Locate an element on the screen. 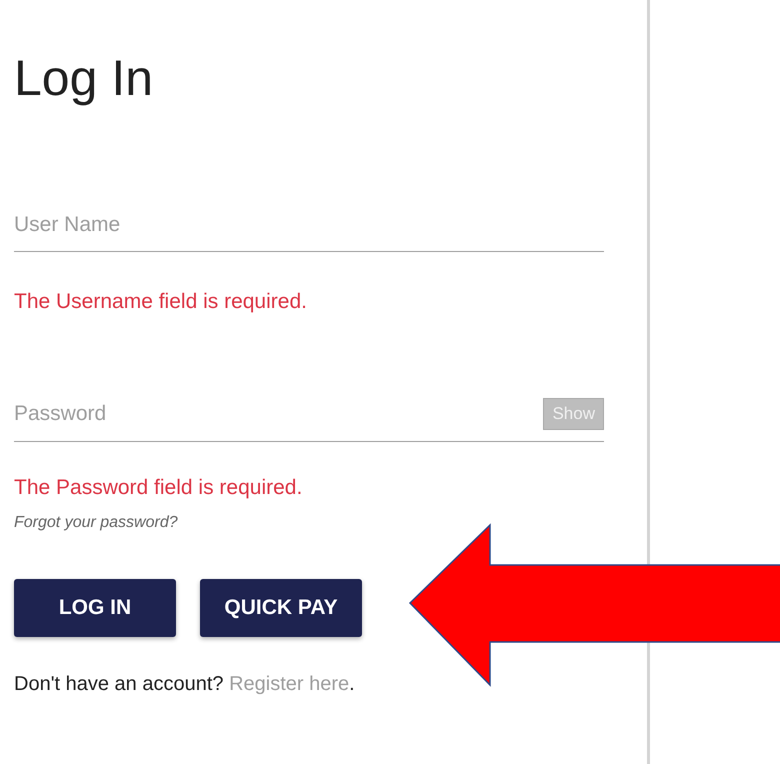 This screenshot has width=780, height=764. quick-pay-button: QUICK PAY is located at coordinates (281, 608).